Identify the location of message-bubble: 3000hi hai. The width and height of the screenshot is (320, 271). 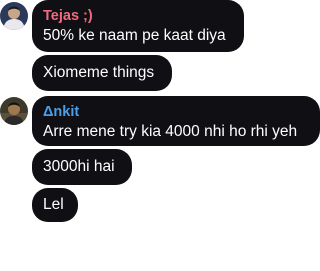
(82, 167).